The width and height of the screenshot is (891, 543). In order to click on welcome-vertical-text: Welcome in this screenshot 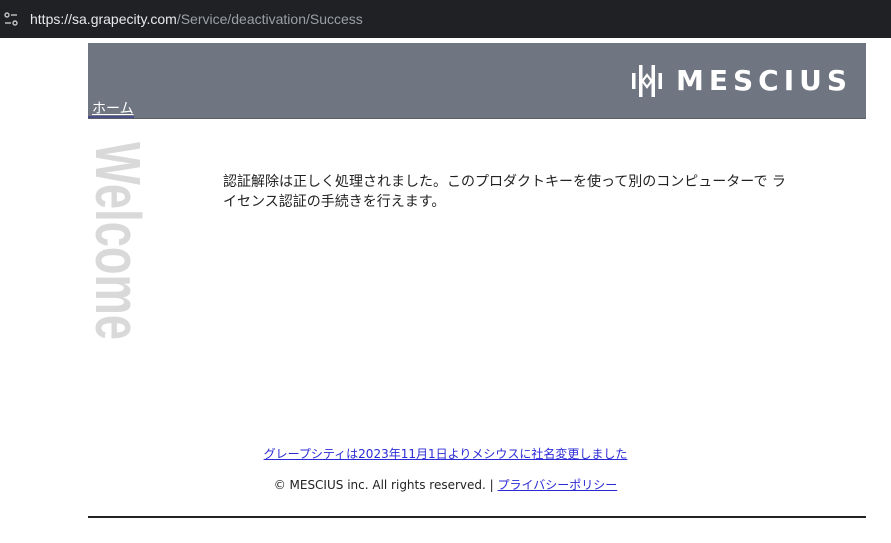, I will do `click(123, 241)`.